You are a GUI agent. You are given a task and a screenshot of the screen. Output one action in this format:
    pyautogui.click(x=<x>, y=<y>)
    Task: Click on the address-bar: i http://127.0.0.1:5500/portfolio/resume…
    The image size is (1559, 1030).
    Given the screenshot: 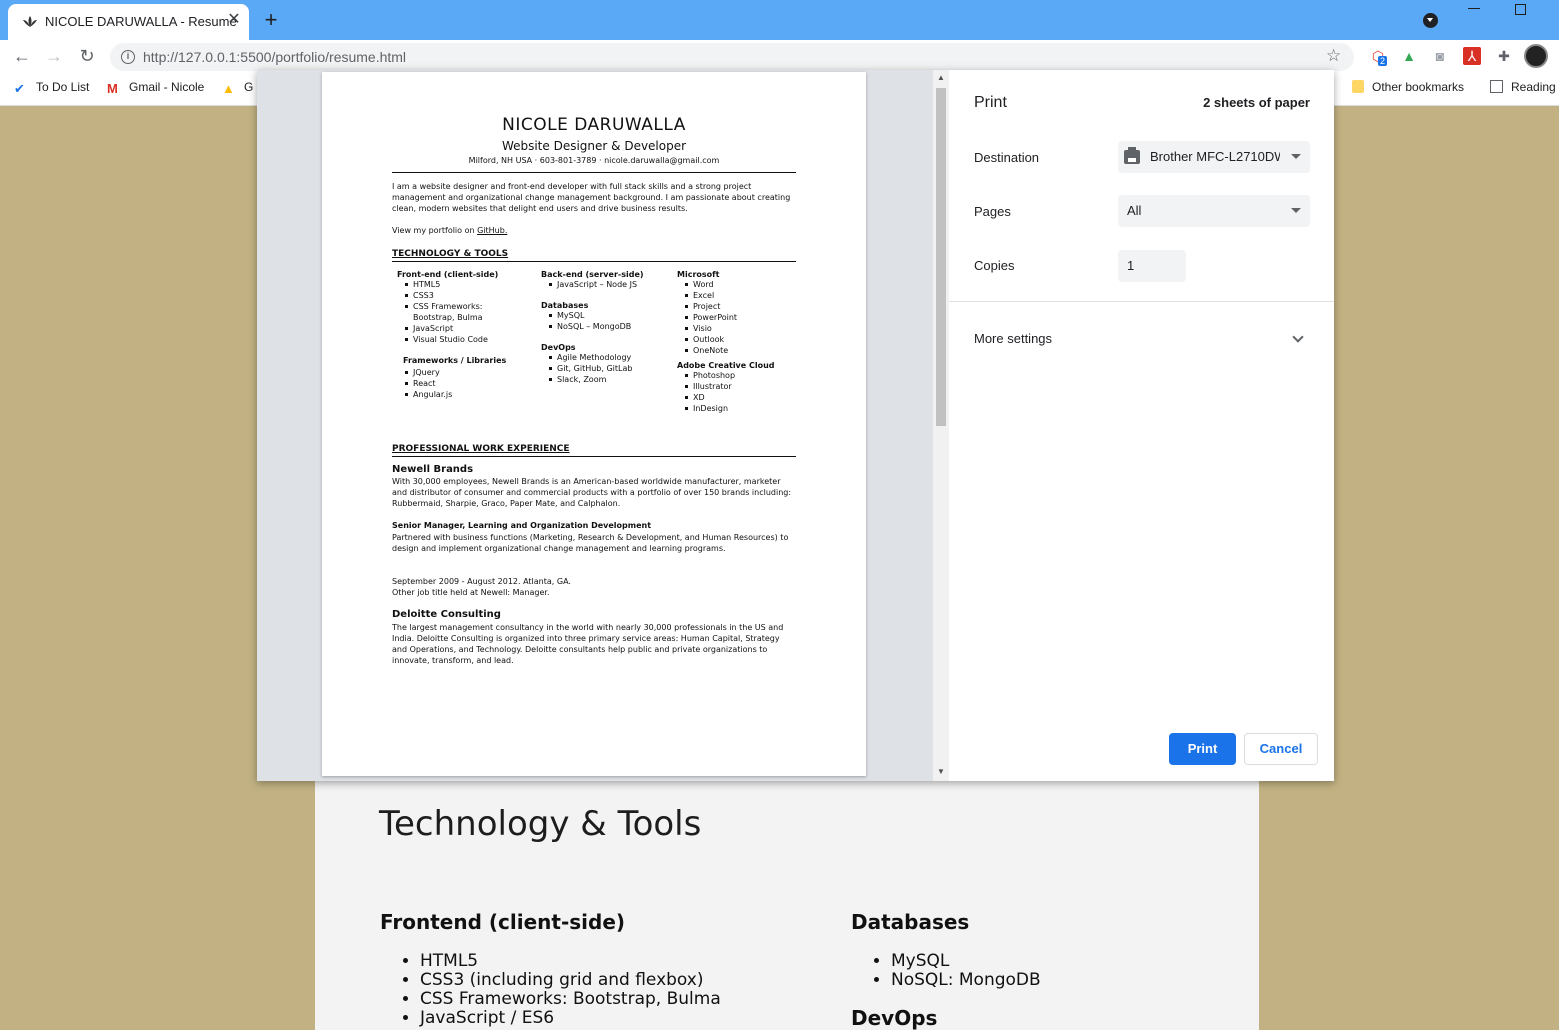 What is the action you would take?
    pyautogui.click(x=732, y=57)
    